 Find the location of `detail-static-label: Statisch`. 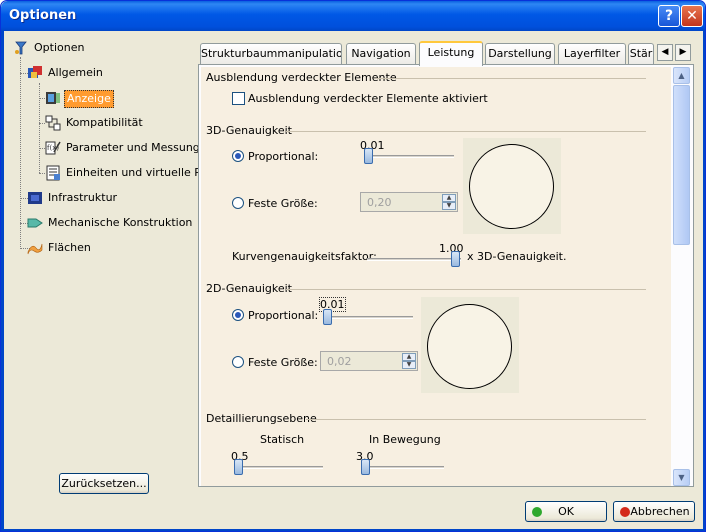

detail-static-label: Statisch is located at coordinates (282, 439).